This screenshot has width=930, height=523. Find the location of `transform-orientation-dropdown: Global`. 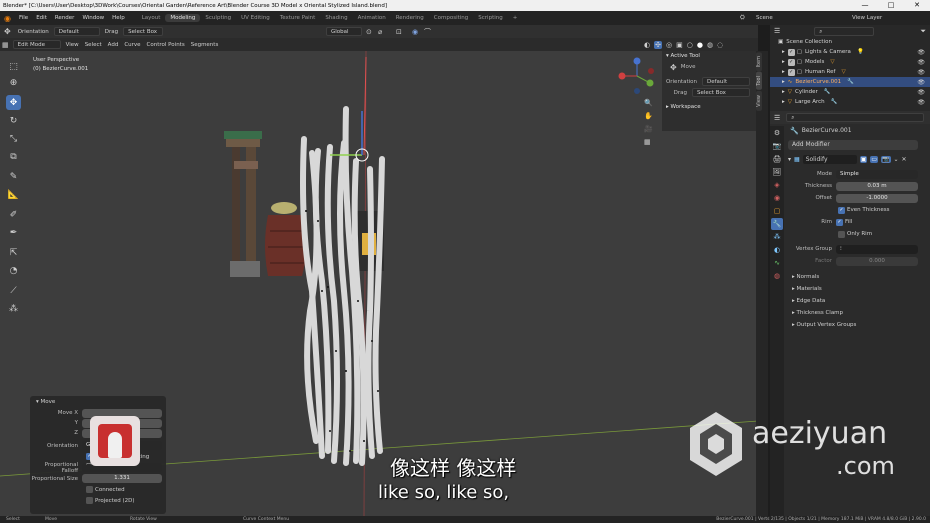

transform-orientation-dropdown: Global is located at coordinates (344, 31).